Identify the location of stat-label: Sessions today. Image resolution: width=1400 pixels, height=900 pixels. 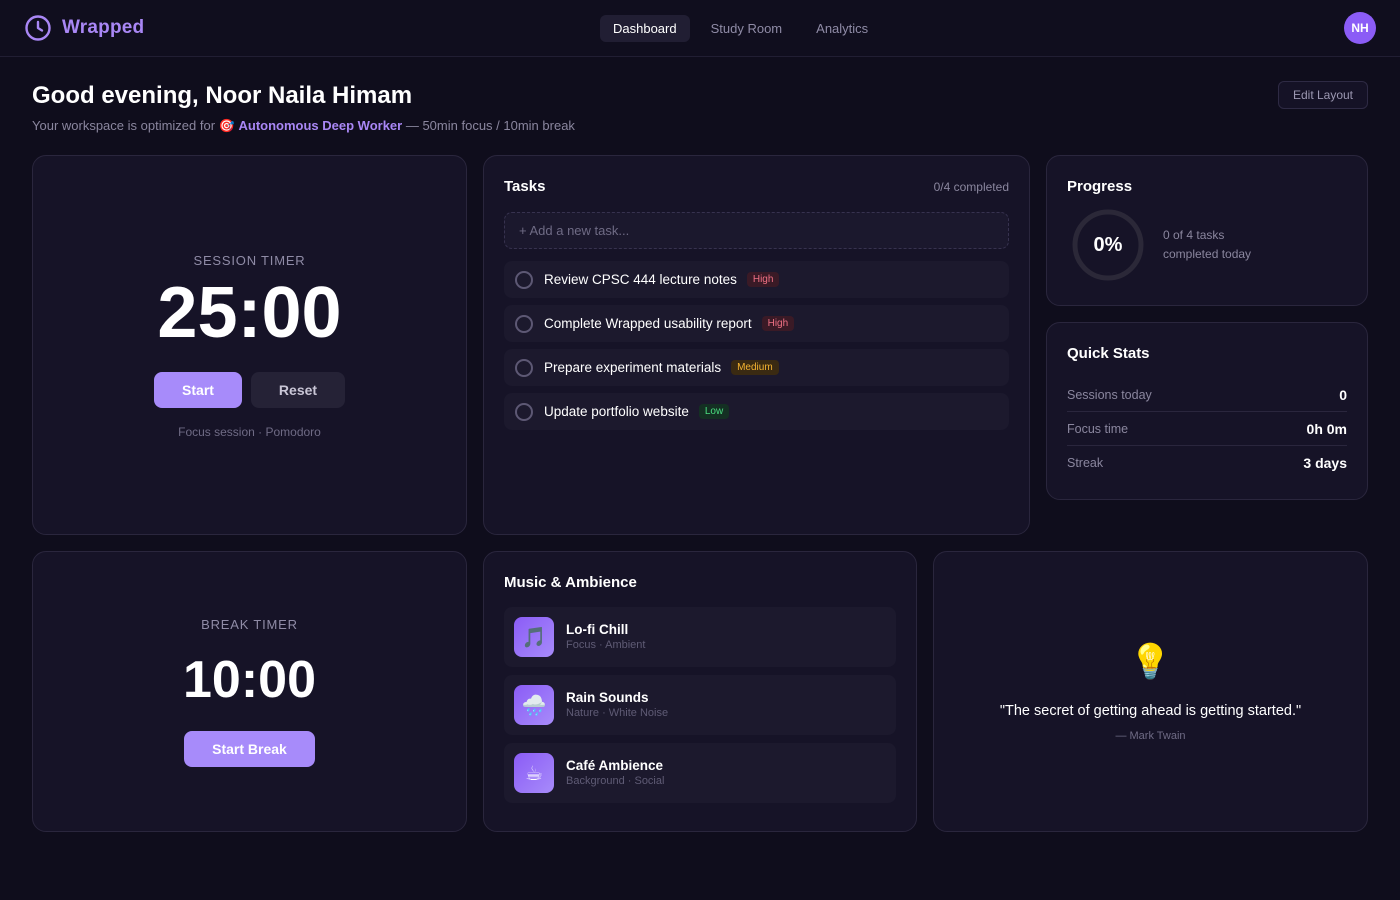
(1109, 394).